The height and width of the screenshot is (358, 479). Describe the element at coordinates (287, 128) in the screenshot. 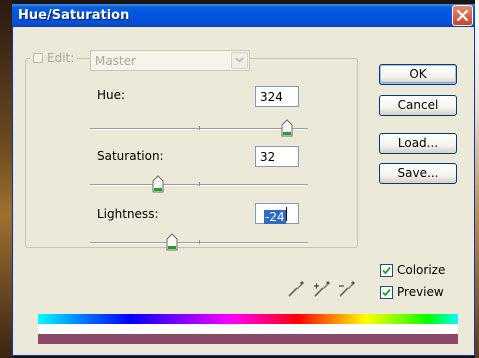

I see `hue-slider-thumb` at that location.